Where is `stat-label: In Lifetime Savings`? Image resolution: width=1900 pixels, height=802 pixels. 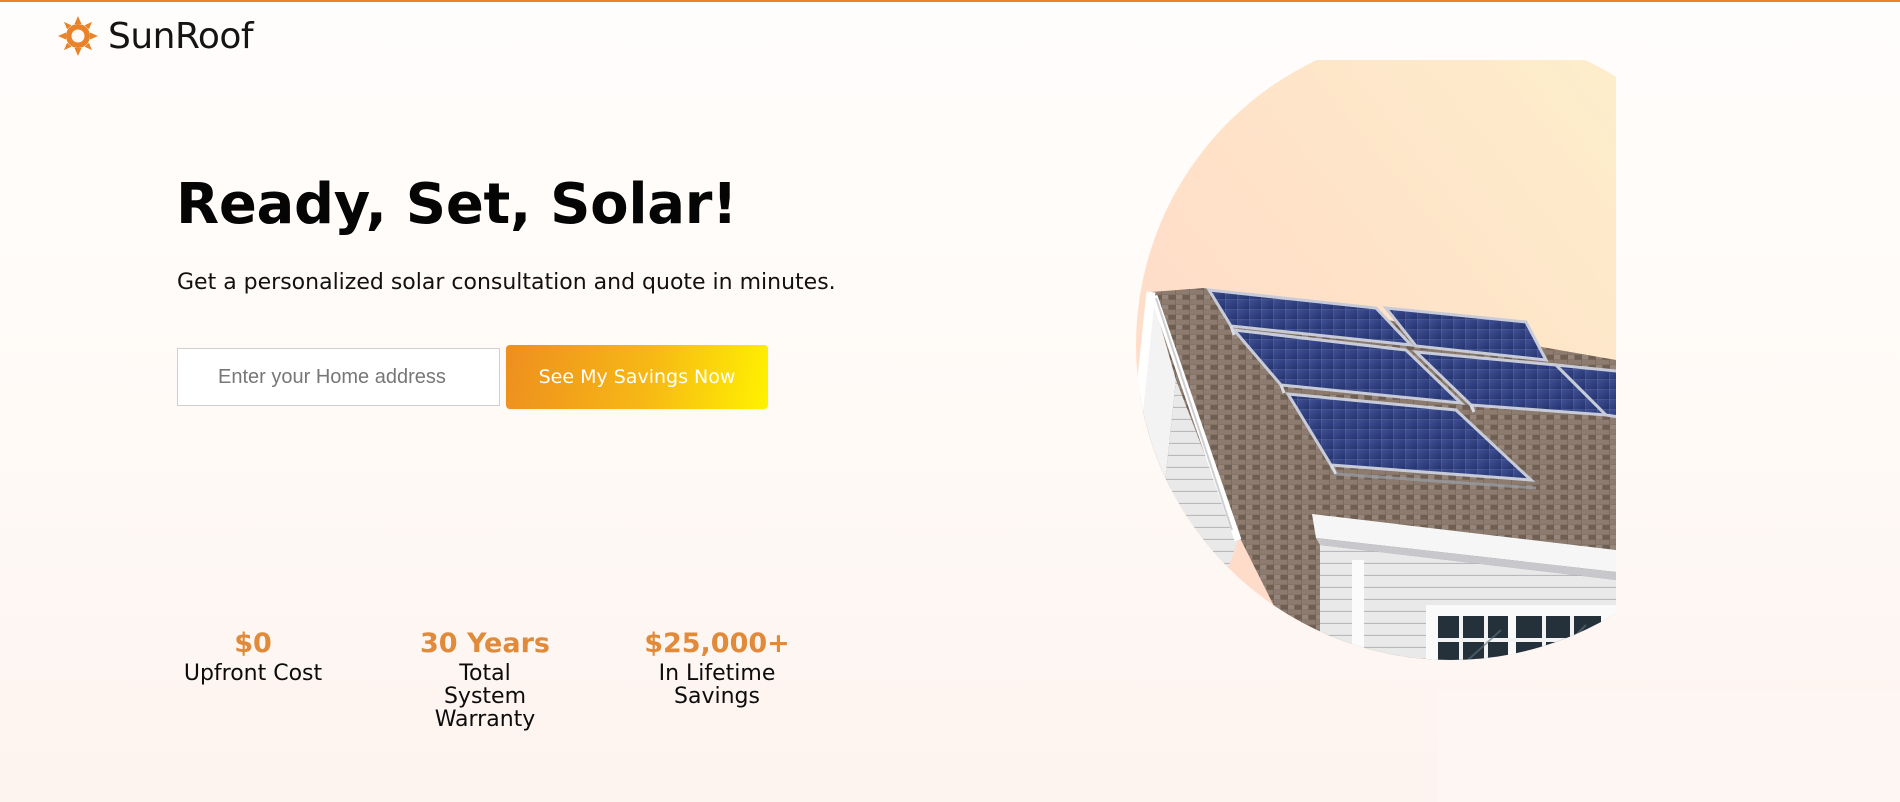
stat-label: In Lifetime Savings is located at coordinates (717, 685).